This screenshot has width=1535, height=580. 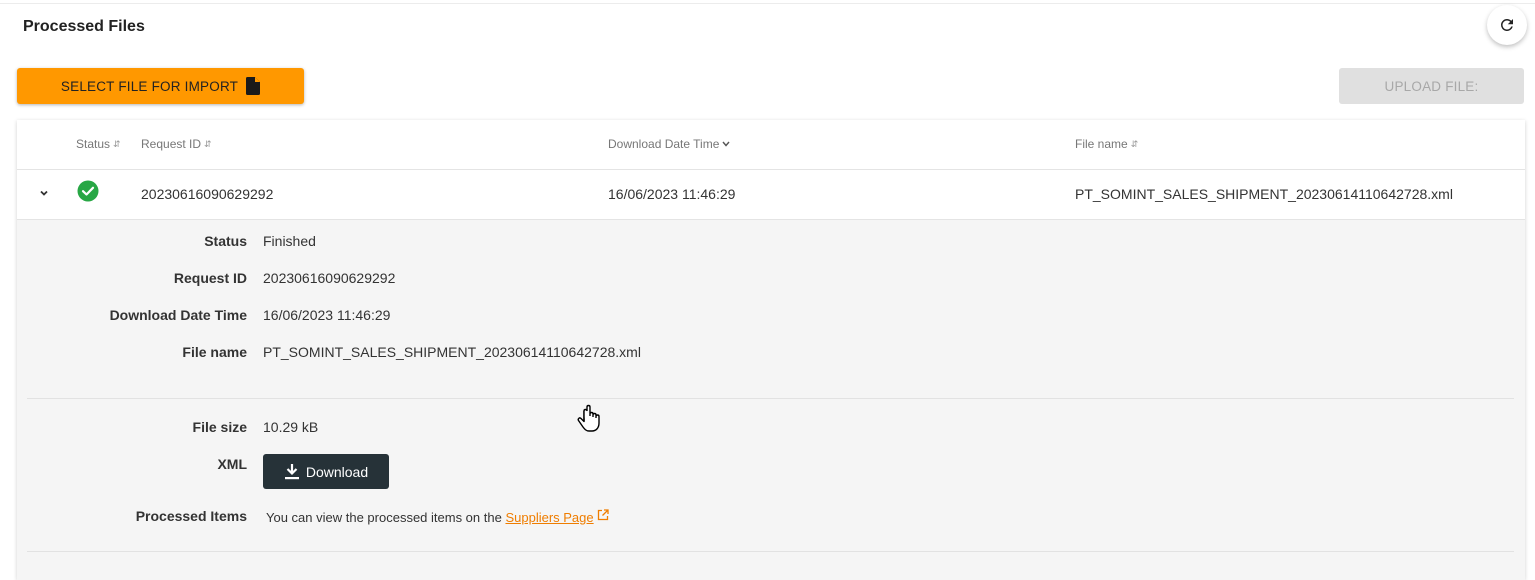 I want to click on processed-items-message: You can view the processed items on the, so click(x=384, y=517).